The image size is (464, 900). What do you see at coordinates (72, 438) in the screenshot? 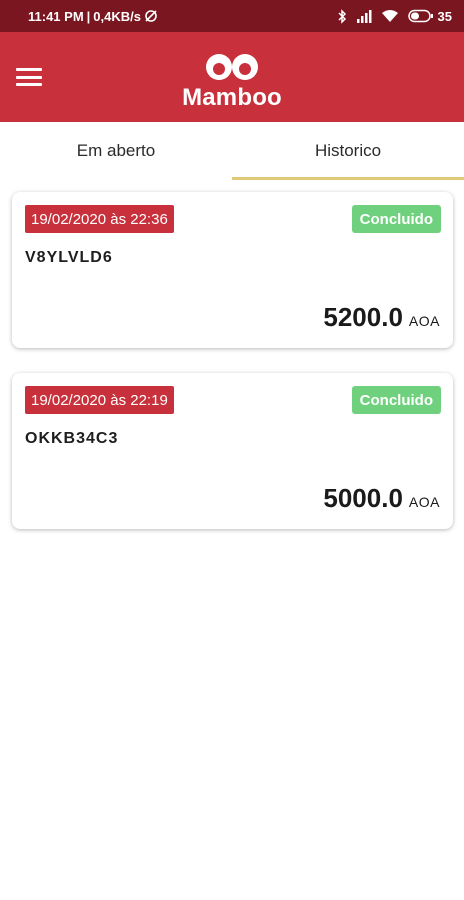
I see `order-code: OKKB34C3` at bounding box center [72, 438].